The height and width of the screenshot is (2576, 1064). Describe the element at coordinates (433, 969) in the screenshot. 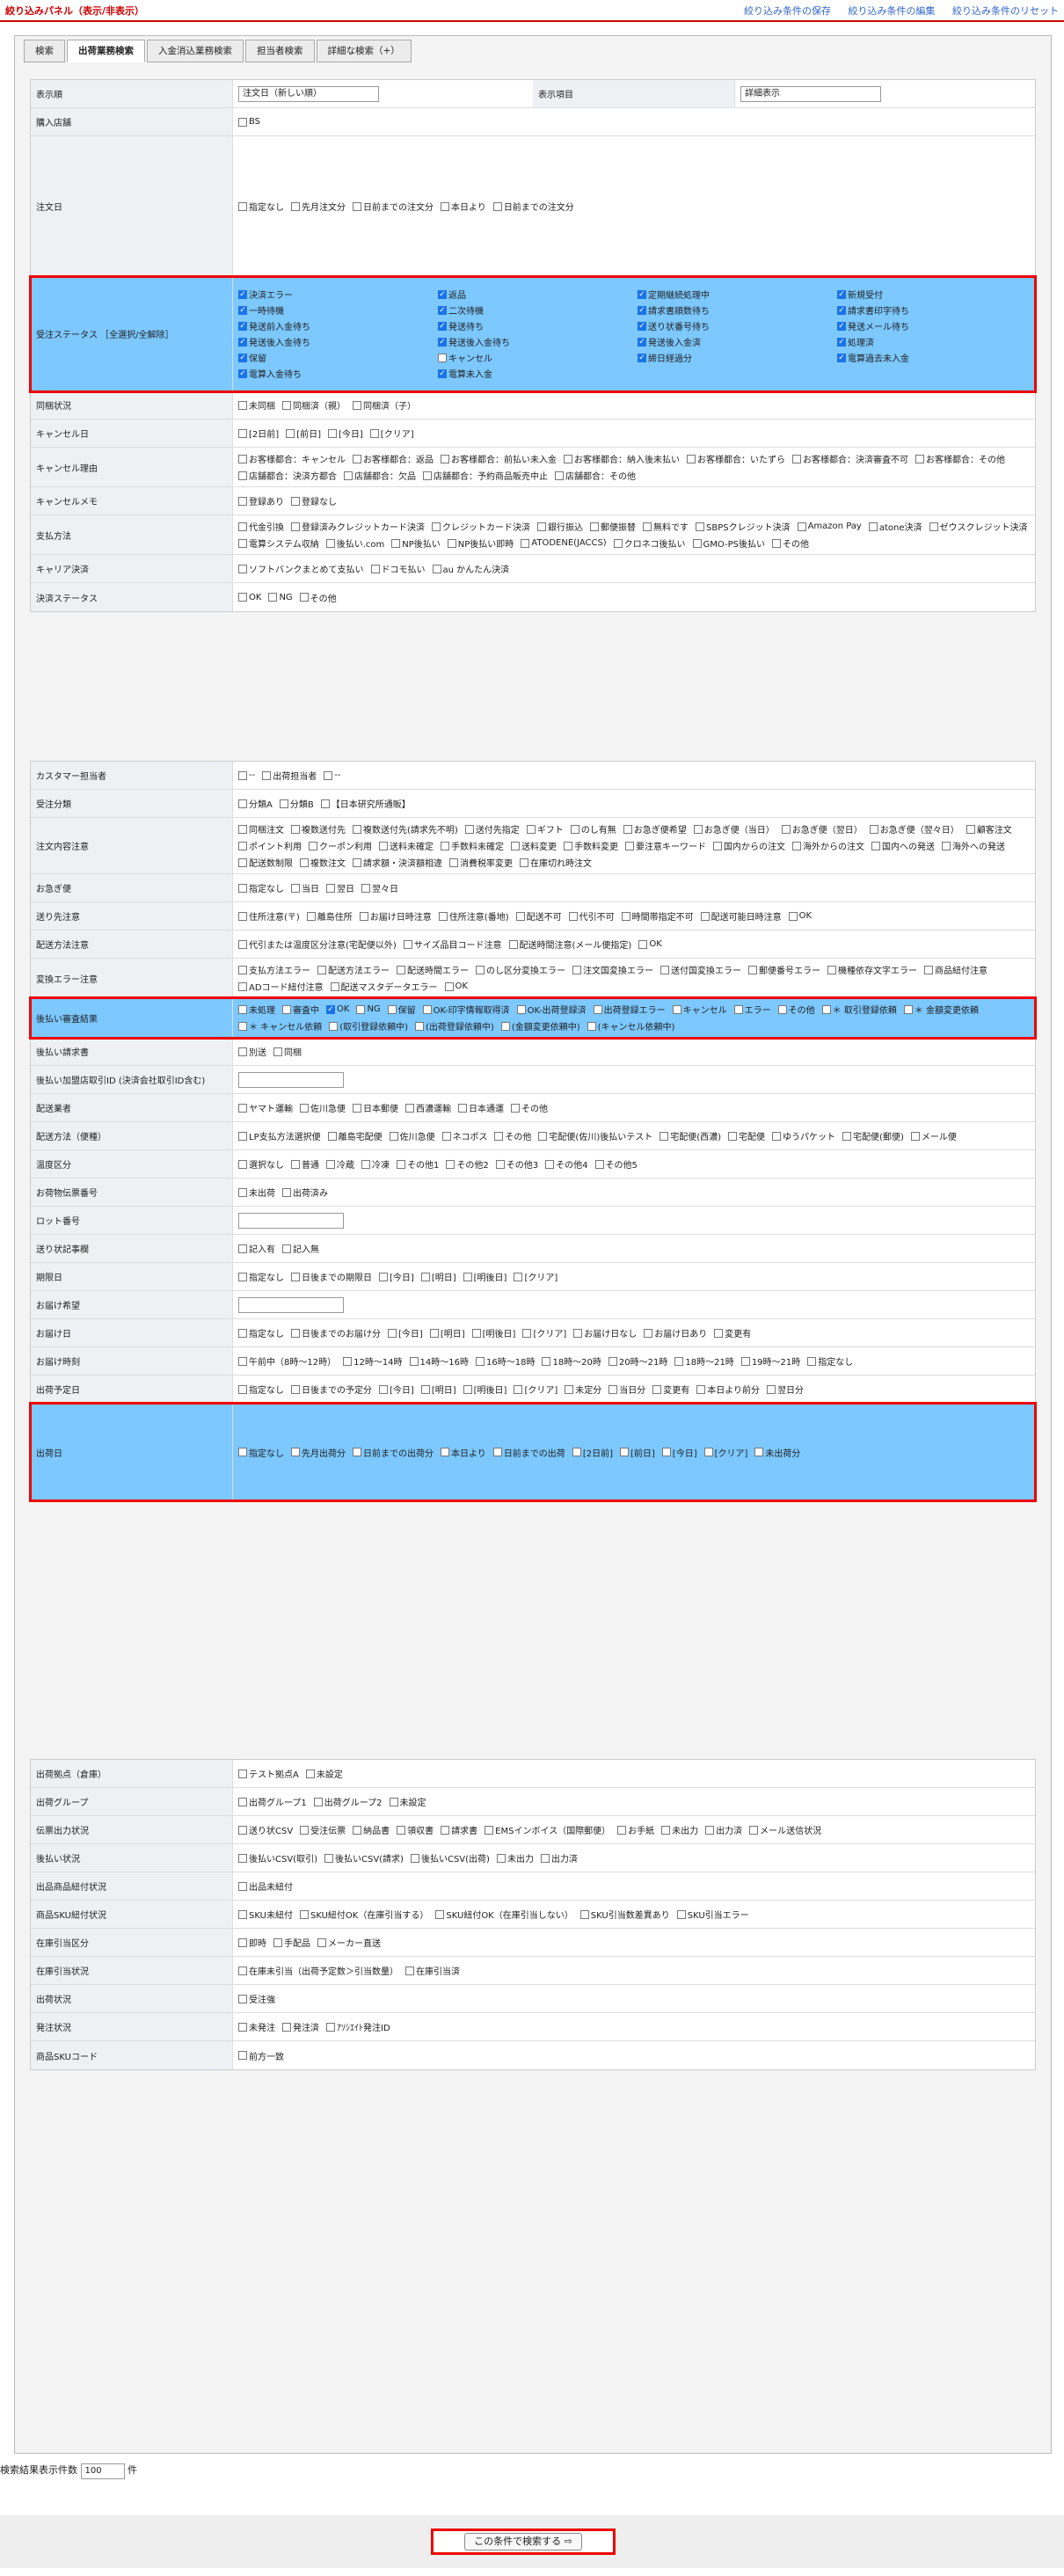

I see `checkbox-option: 配送時間エラー` at that location.